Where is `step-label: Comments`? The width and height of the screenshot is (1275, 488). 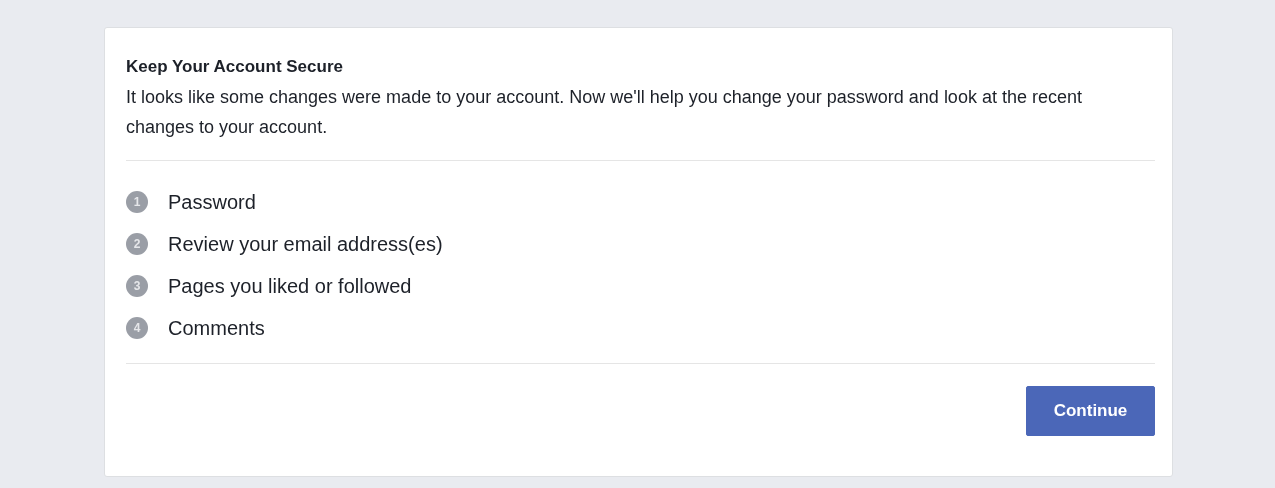
step-label: Comments is located at coordinates (216, 328).